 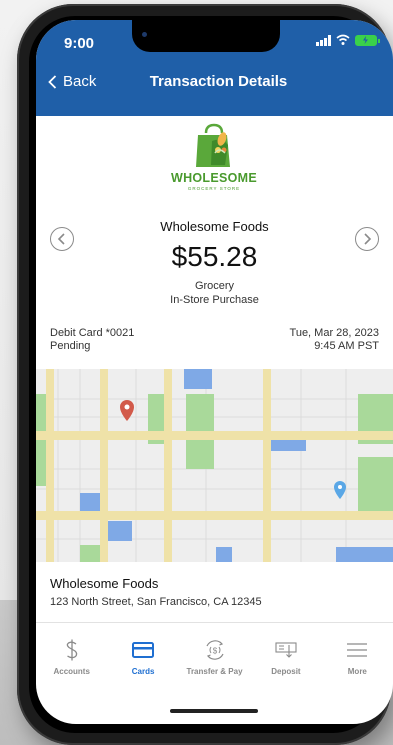 I want to click on card-icon, so click(x=143, y=650).